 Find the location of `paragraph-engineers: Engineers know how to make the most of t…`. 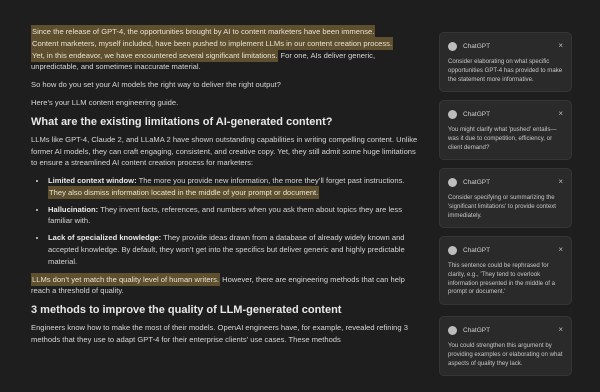

paragraph-engineers: Engineers know how to make the most of t… is located at coordinates (219, 334).